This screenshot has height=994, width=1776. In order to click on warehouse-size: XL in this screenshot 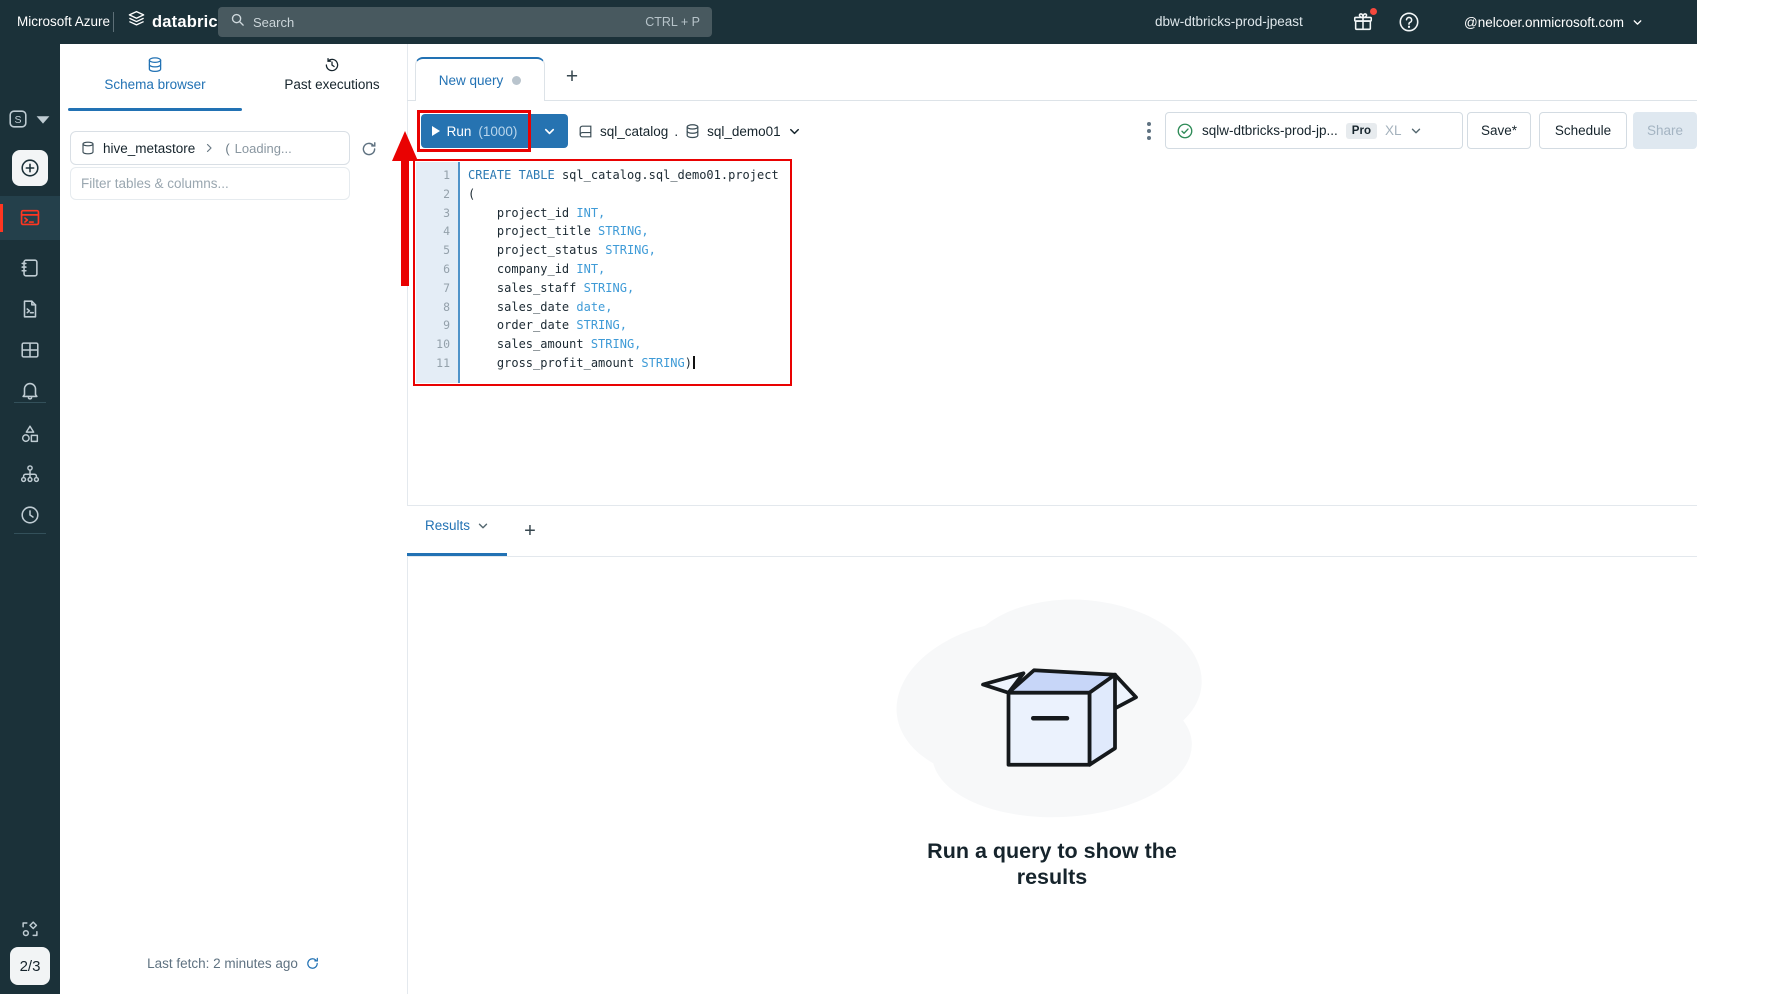, I will do `click(1393, 130)`.